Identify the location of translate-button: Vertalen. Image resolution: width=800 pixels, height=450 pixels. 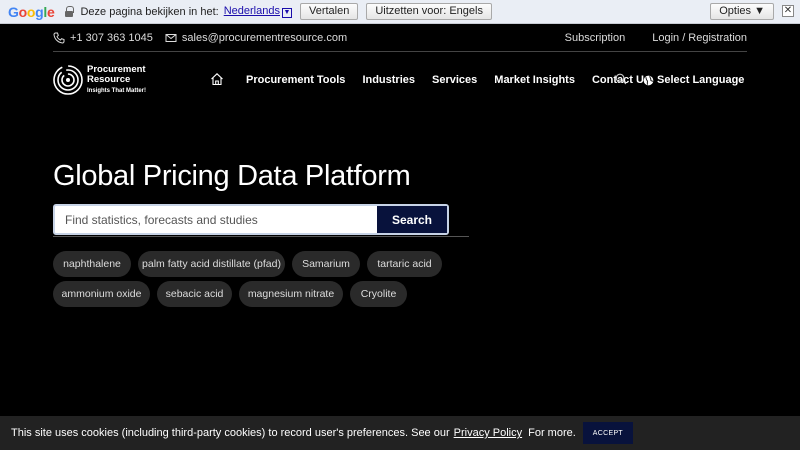
(329, 11).